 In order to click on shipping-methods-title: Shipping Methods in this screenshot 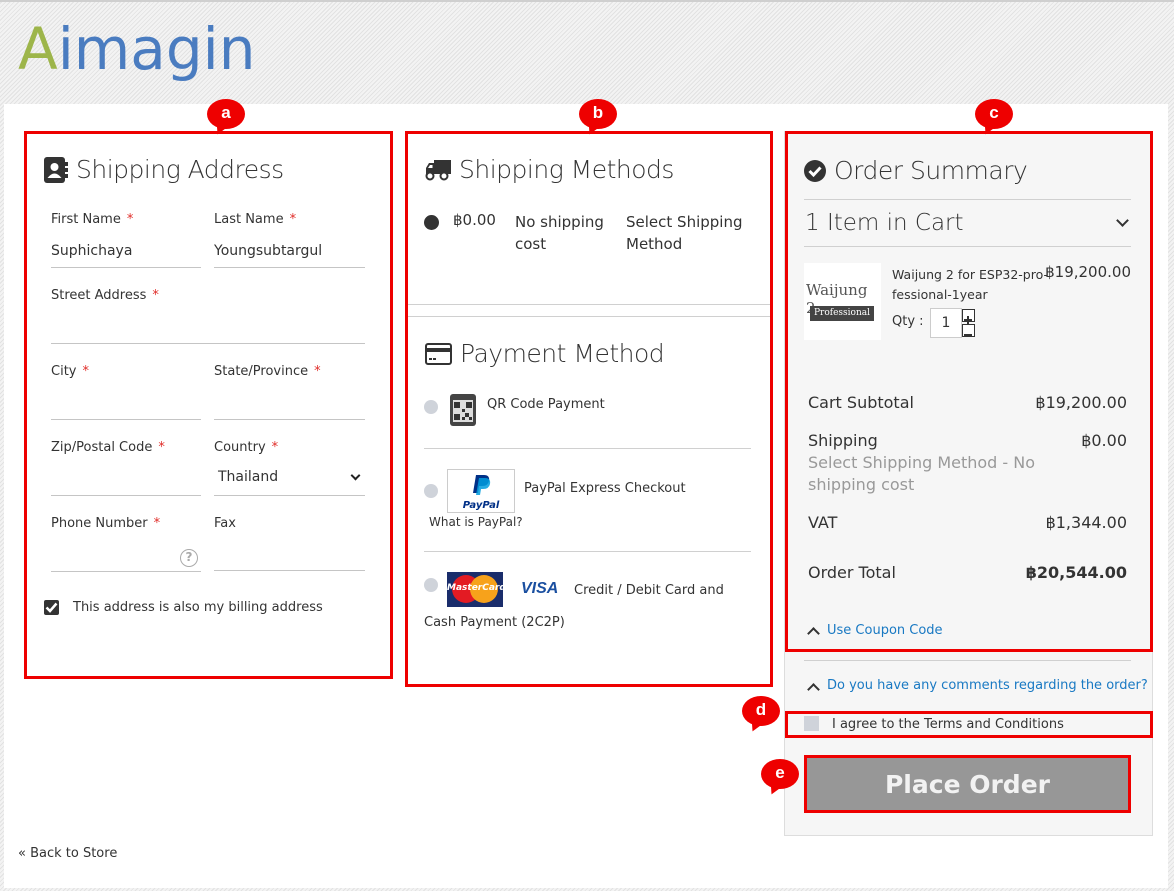, I will do `click(549, 169)`.